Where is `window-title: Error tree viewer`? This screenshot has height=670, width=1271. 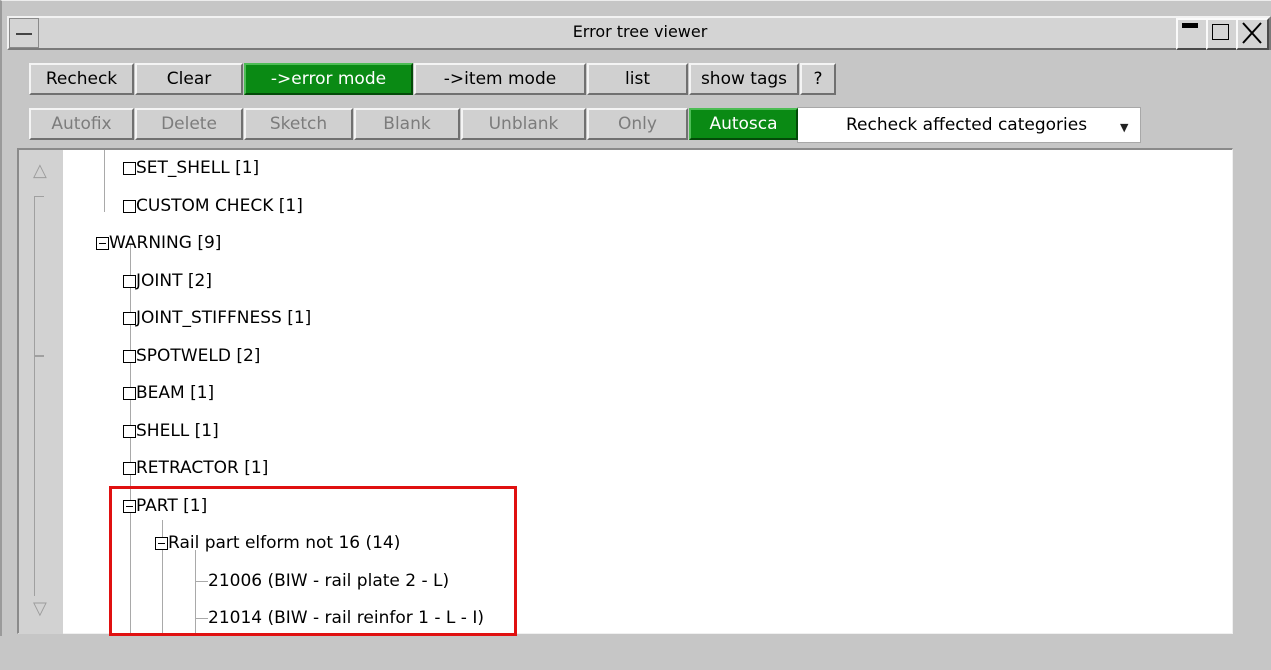 window-title: Error tree viewer is located at coordinates (640, 31).